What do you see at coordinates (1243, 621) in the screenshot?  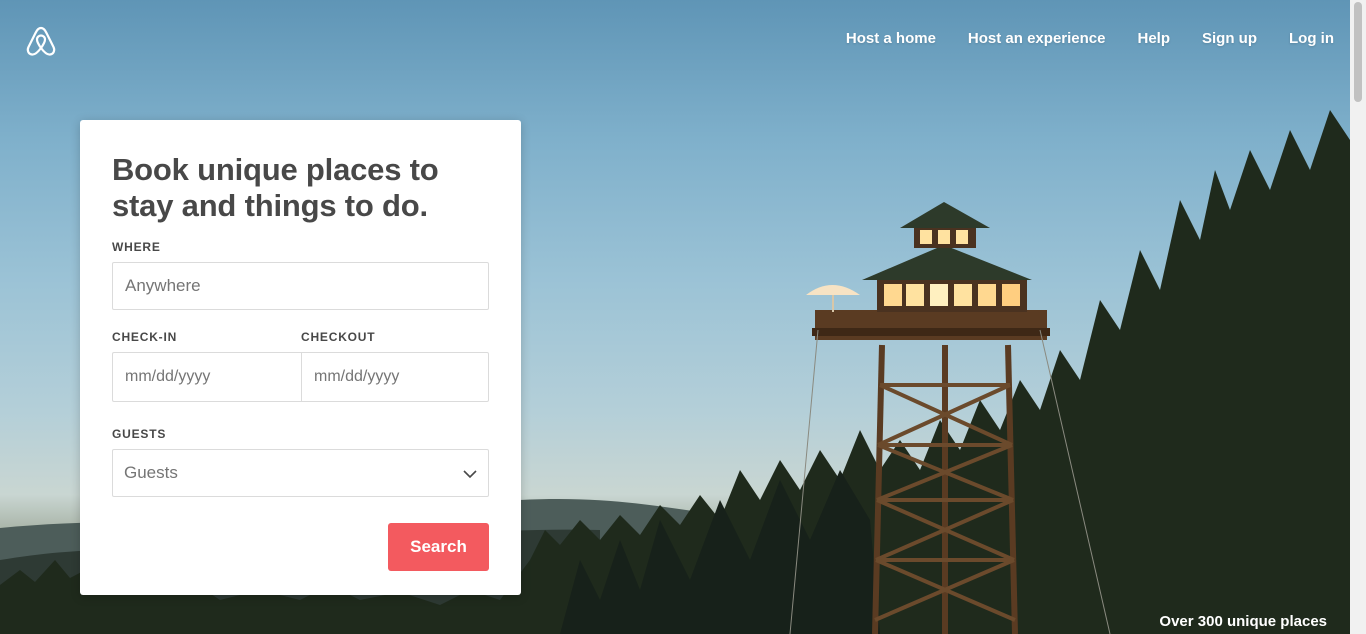 I see `hero-caption: Over 300 unique places` at bounding box center [1243, 621].